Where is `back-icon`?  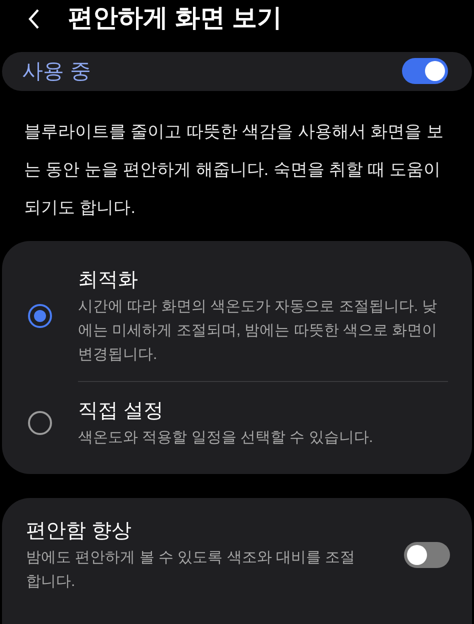
back-icon is located at coordinates (34, 19).